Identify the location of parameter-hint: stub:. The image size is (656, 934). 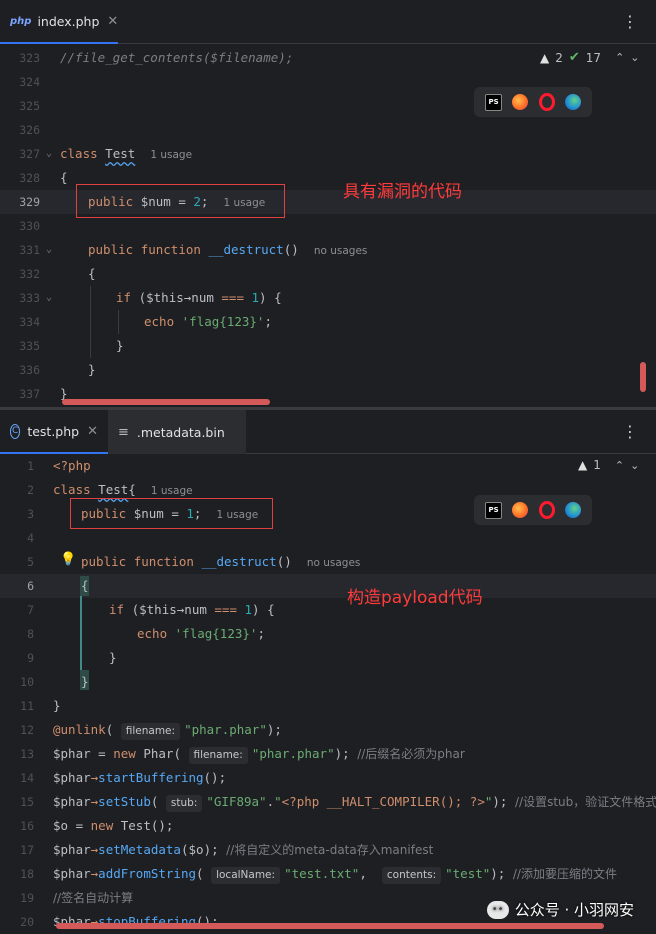
(184, 803).